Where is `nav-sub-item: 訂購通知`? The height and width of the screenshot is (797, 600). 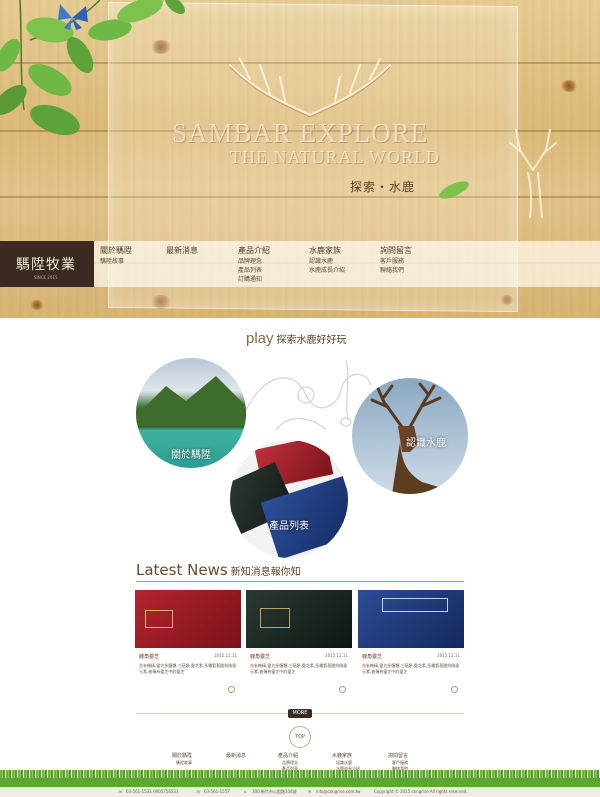
nav-sub-item: 訂購通知 is located at coordinates (254, 278).